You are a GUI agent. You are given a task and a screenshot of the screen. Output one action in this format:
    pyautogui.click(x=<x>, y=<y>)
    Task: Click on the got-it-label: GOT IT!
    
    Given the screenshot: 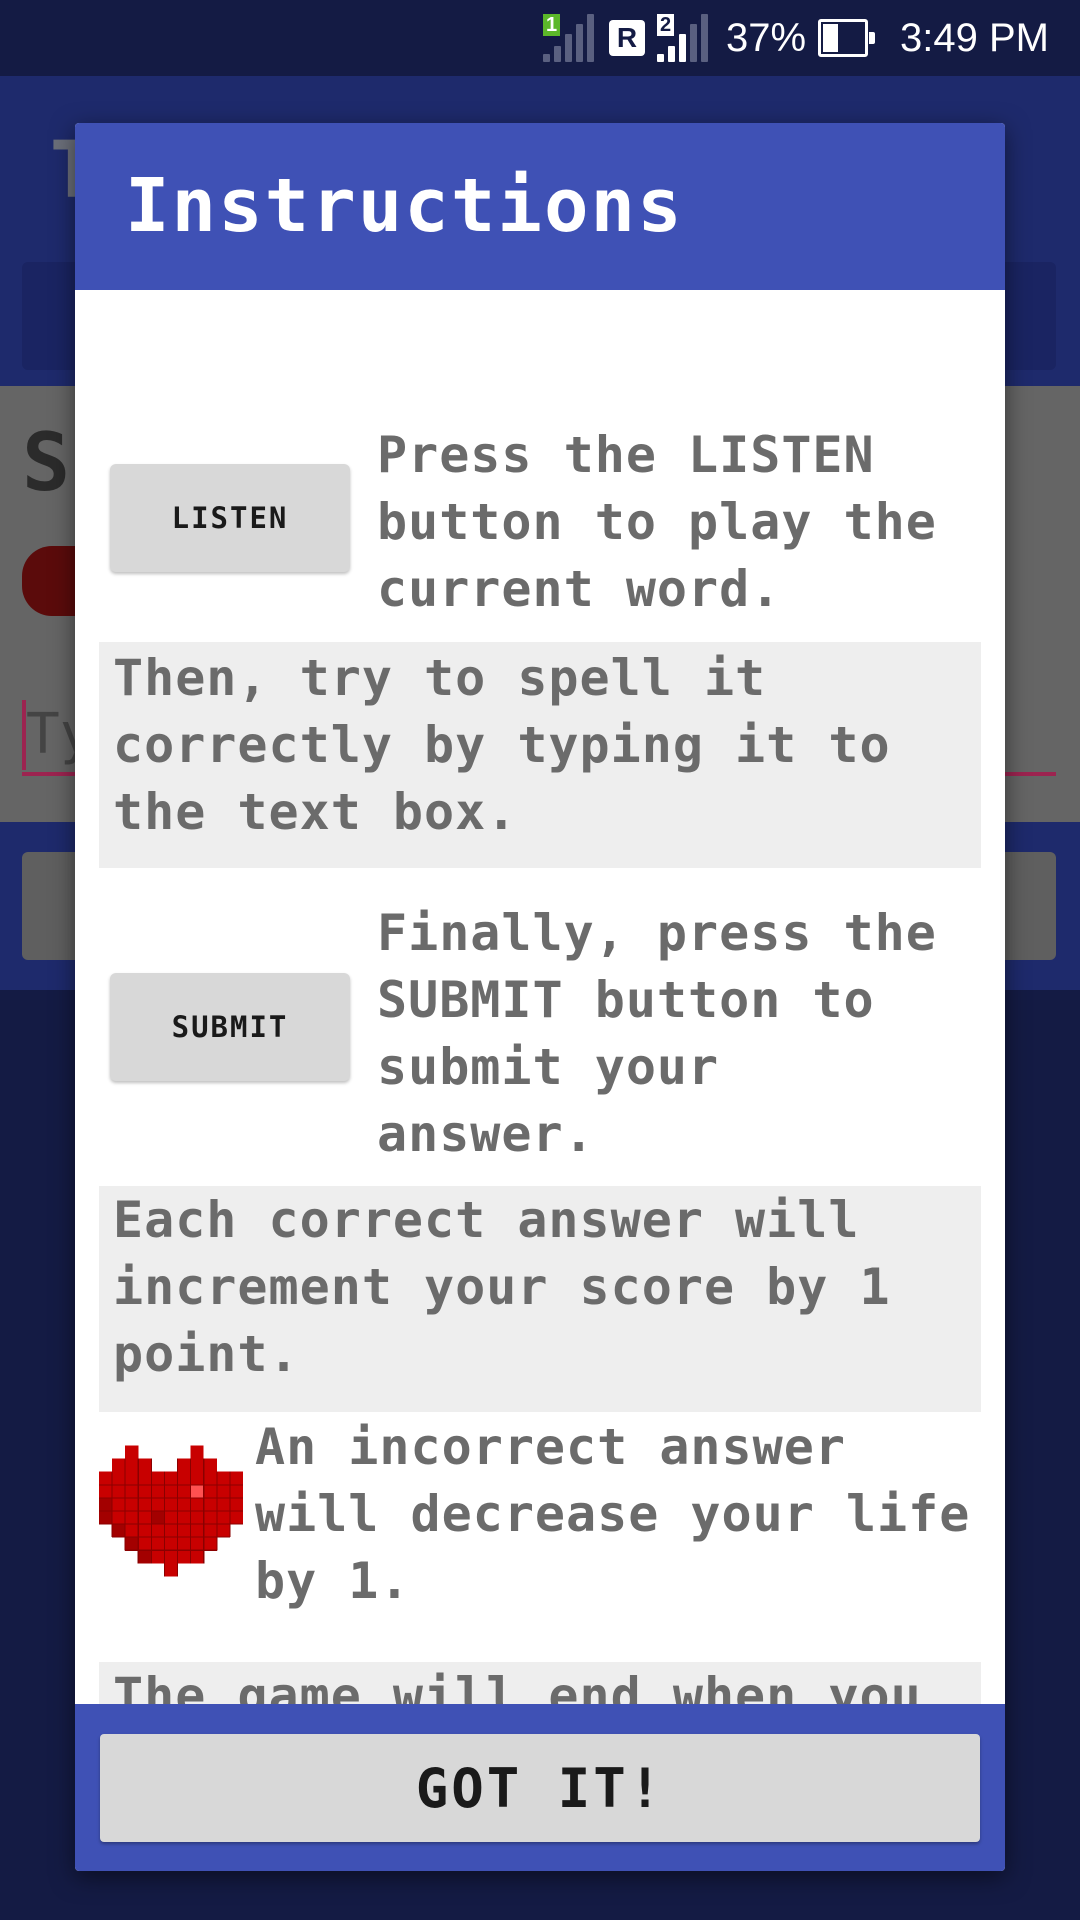 What is the action you would take?
    pyautogui.click(x=540, y=1788)
    